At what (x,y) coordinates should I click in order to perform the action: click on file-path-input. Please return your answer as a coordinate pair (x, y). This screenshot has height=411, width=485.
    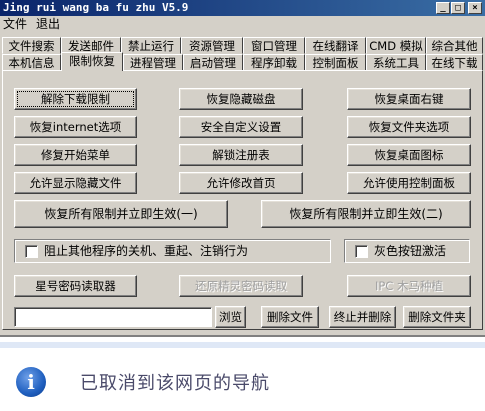
    Looking at the image, I should click on (113, 317).